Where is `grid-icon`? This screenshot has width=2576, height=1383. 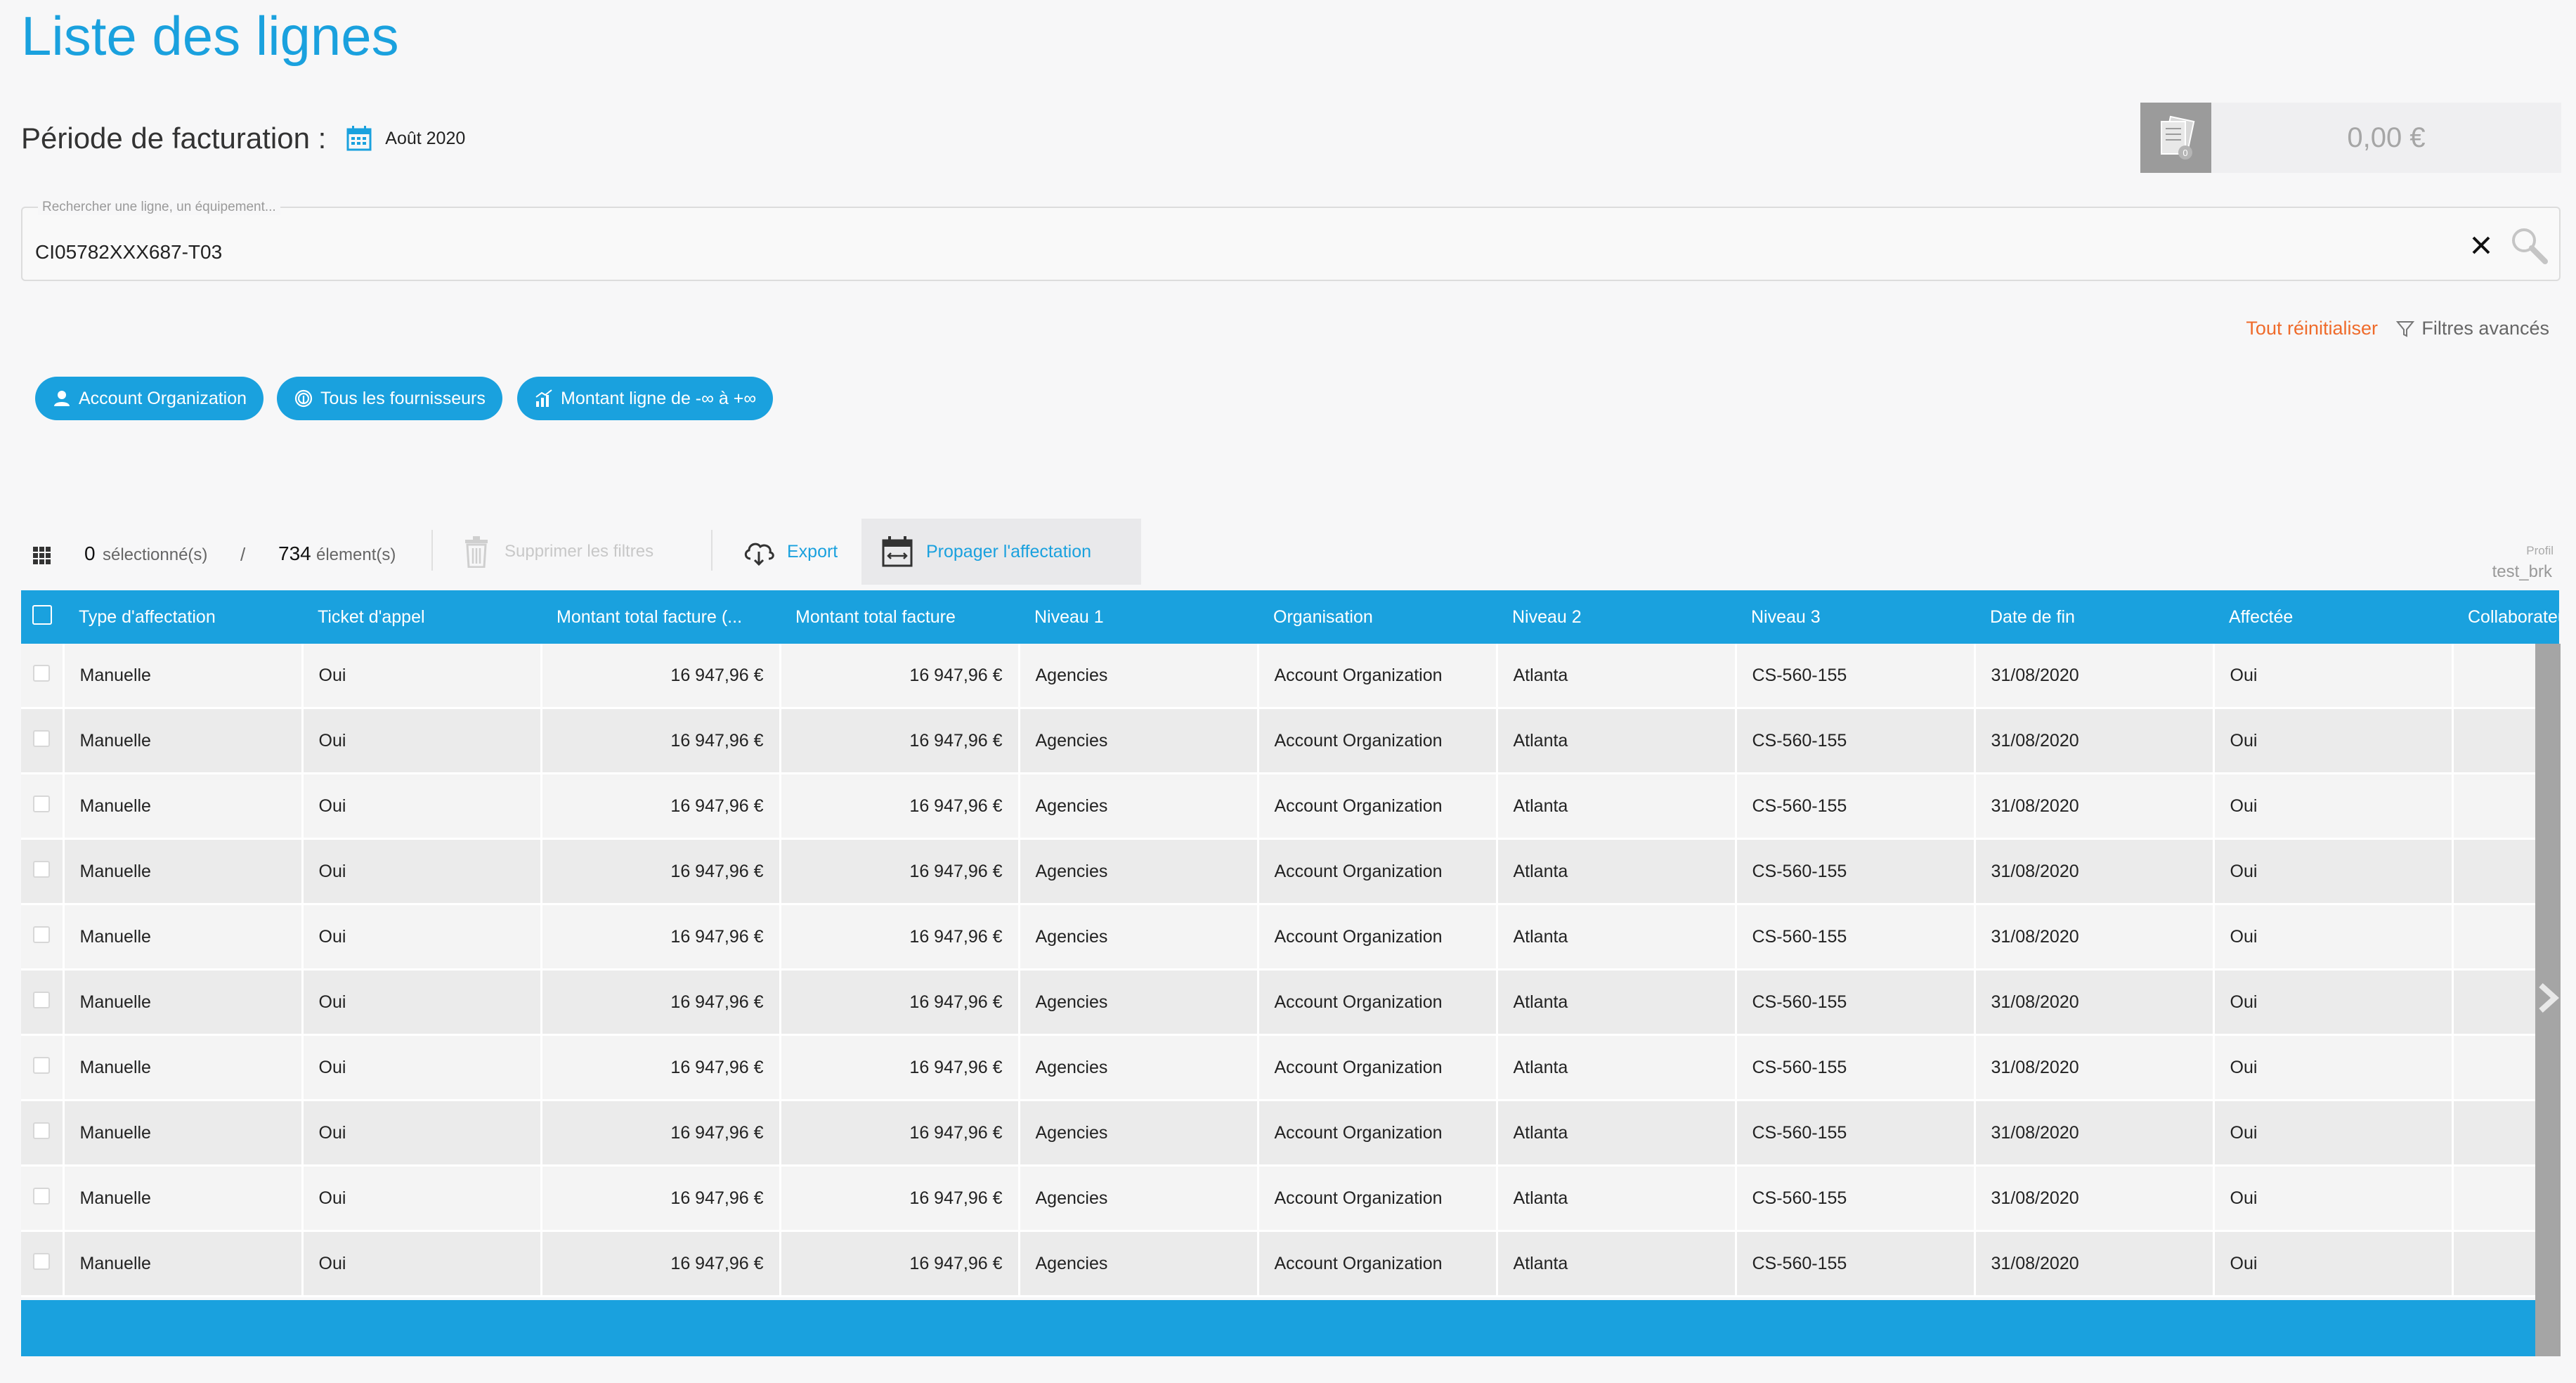 grid-icon is located at coordinates (42, 556).